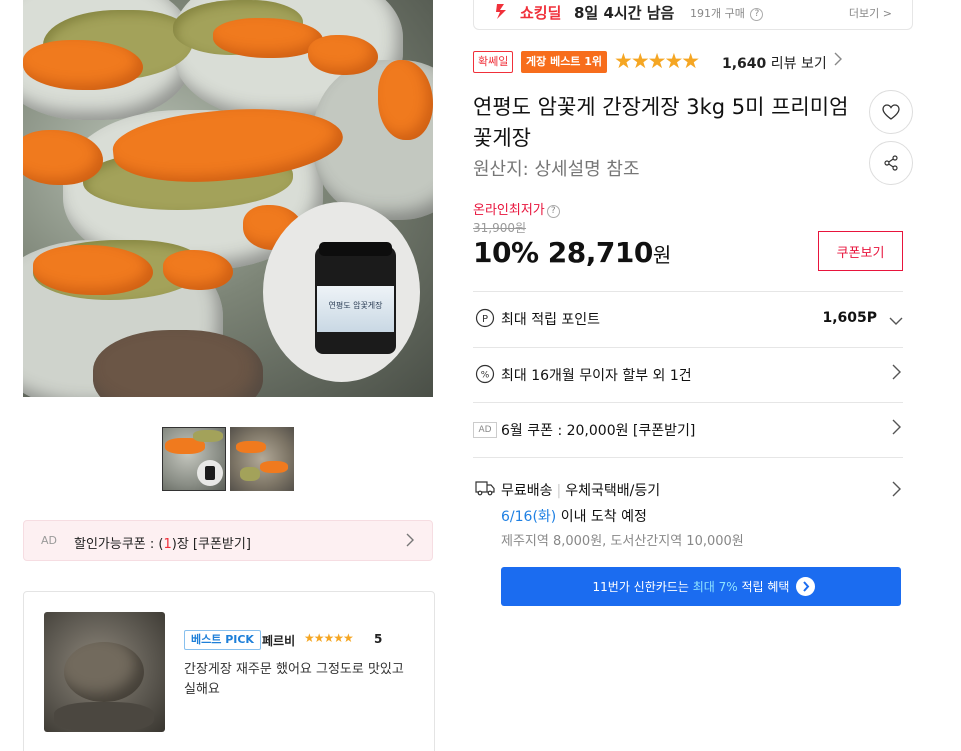 This screenshot has height=751, width=961. Describe the element at coordinates (485, 488) in the screenshot. I see `truck-icon` at that location.